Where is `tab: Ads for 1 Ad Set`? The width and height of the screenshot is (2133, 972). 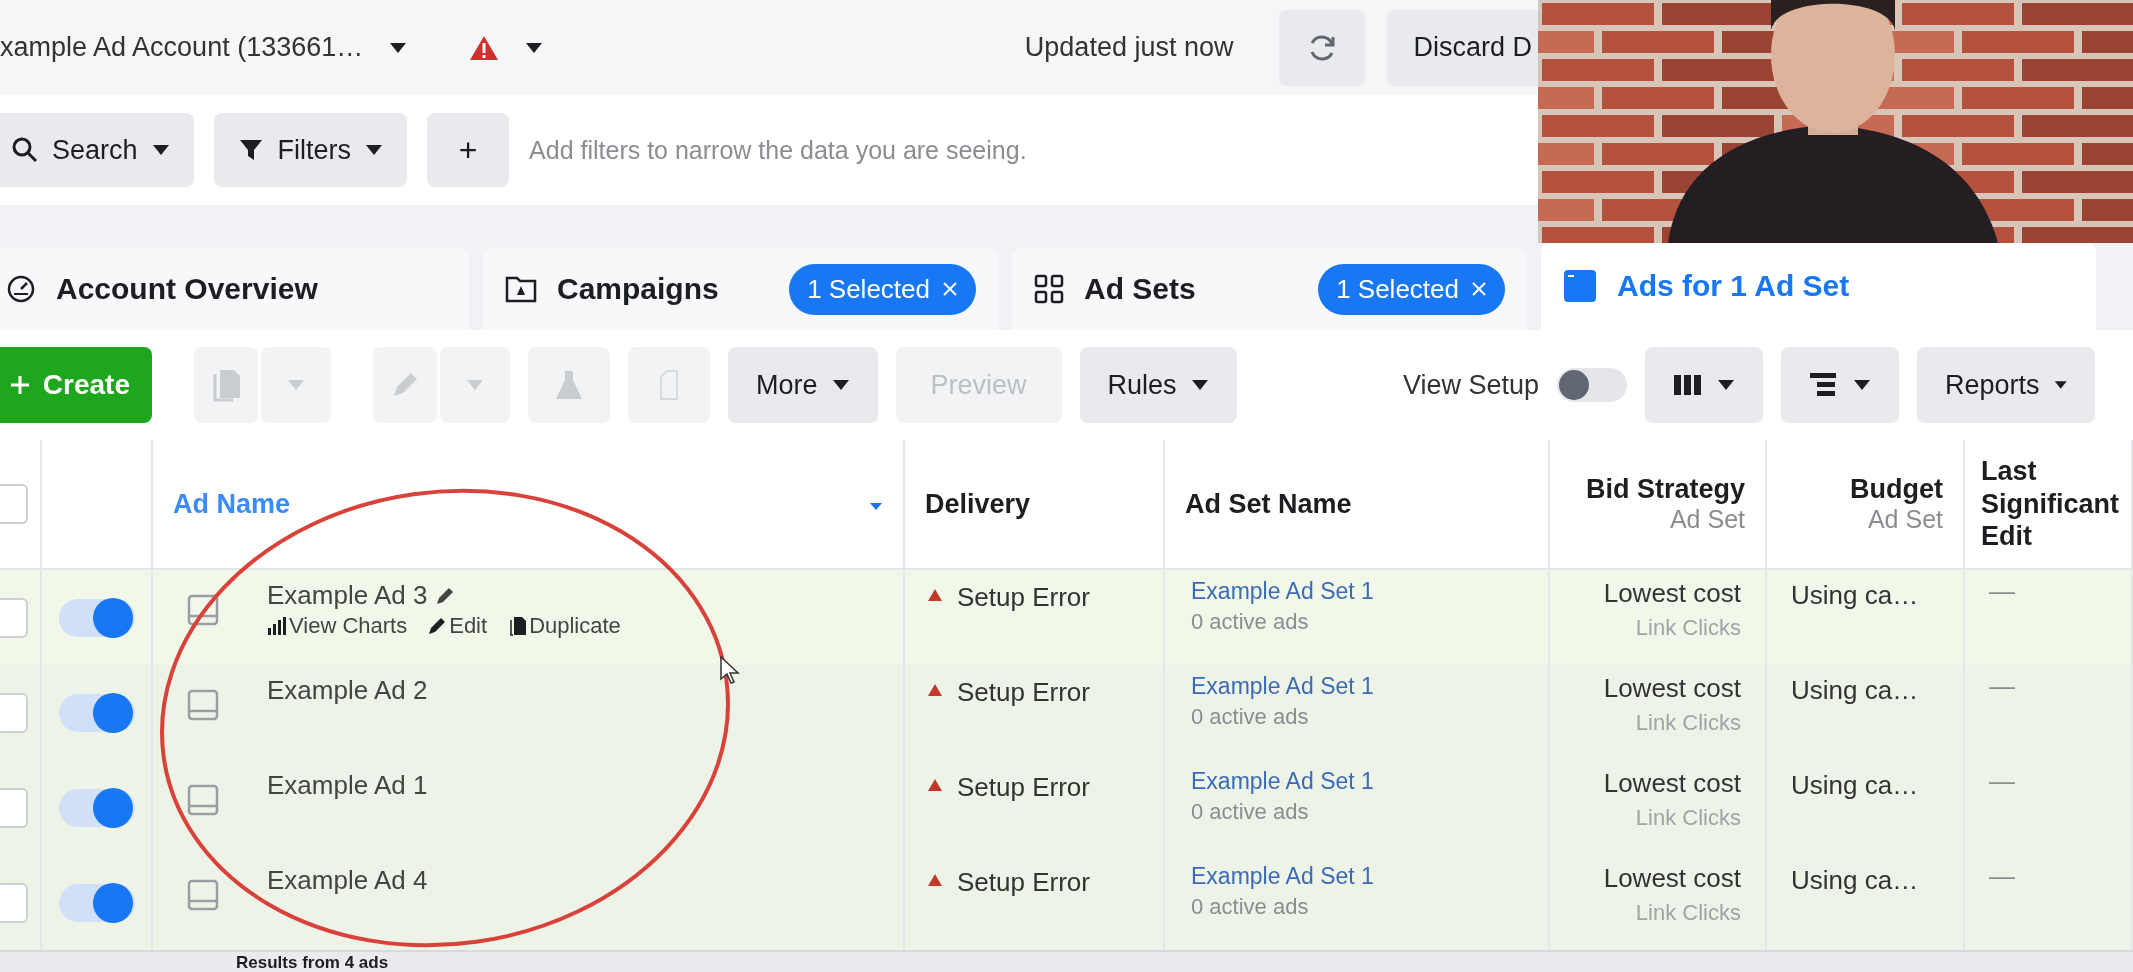
tab: Ads for 1 Ad Set is located at coordinates (1818, 286).